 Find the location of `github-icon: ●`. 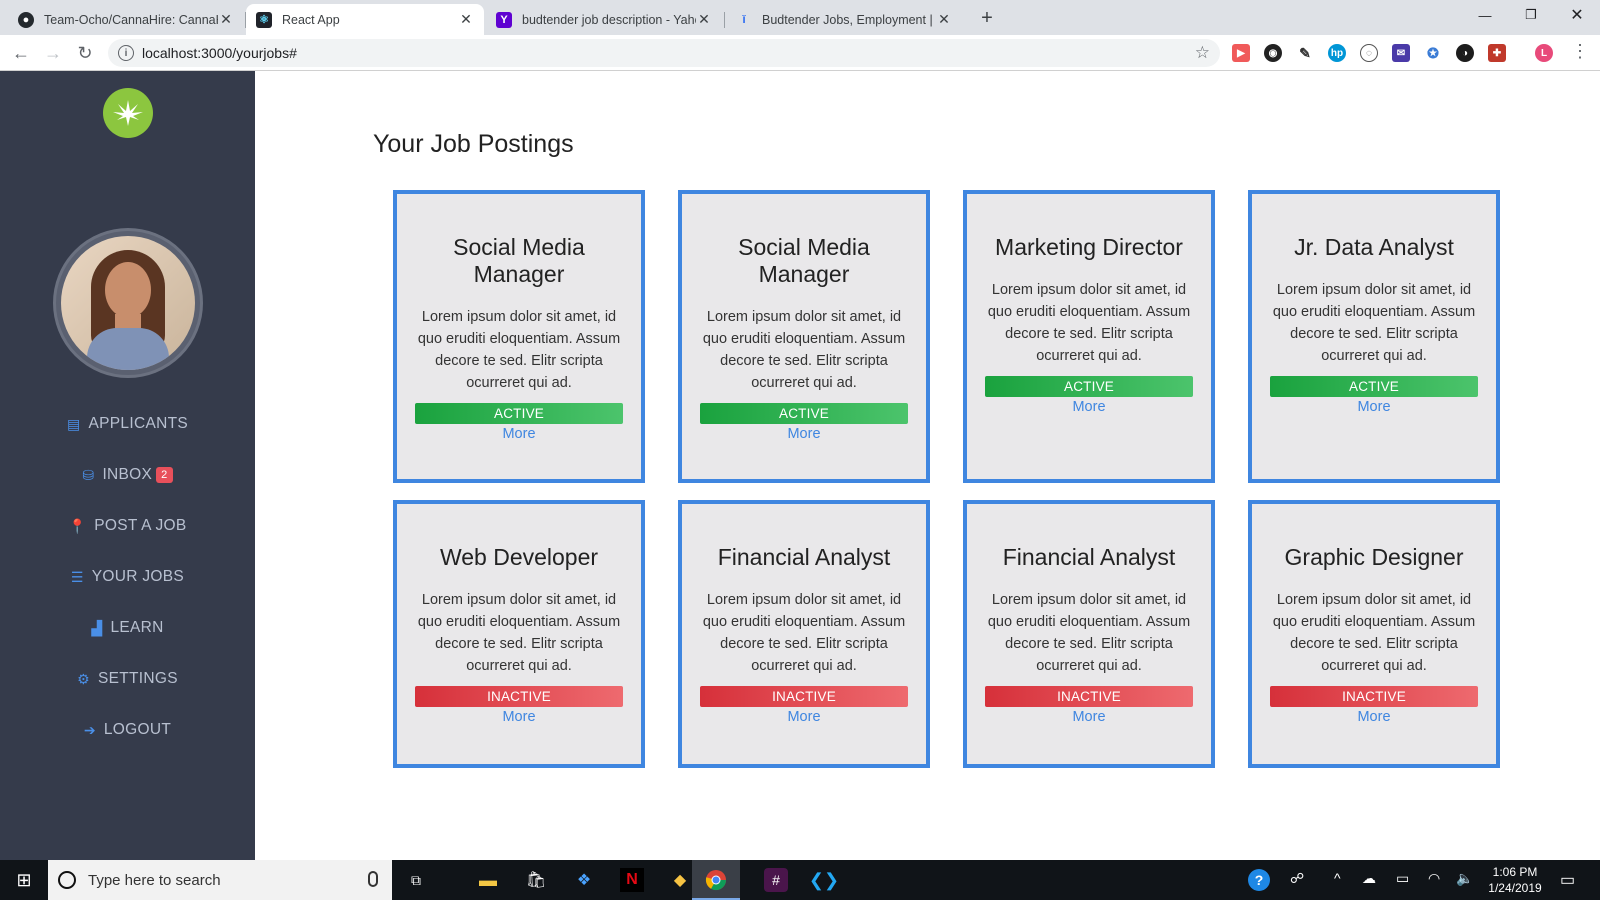

github-icon: ● is located at coordinates (26, 19).